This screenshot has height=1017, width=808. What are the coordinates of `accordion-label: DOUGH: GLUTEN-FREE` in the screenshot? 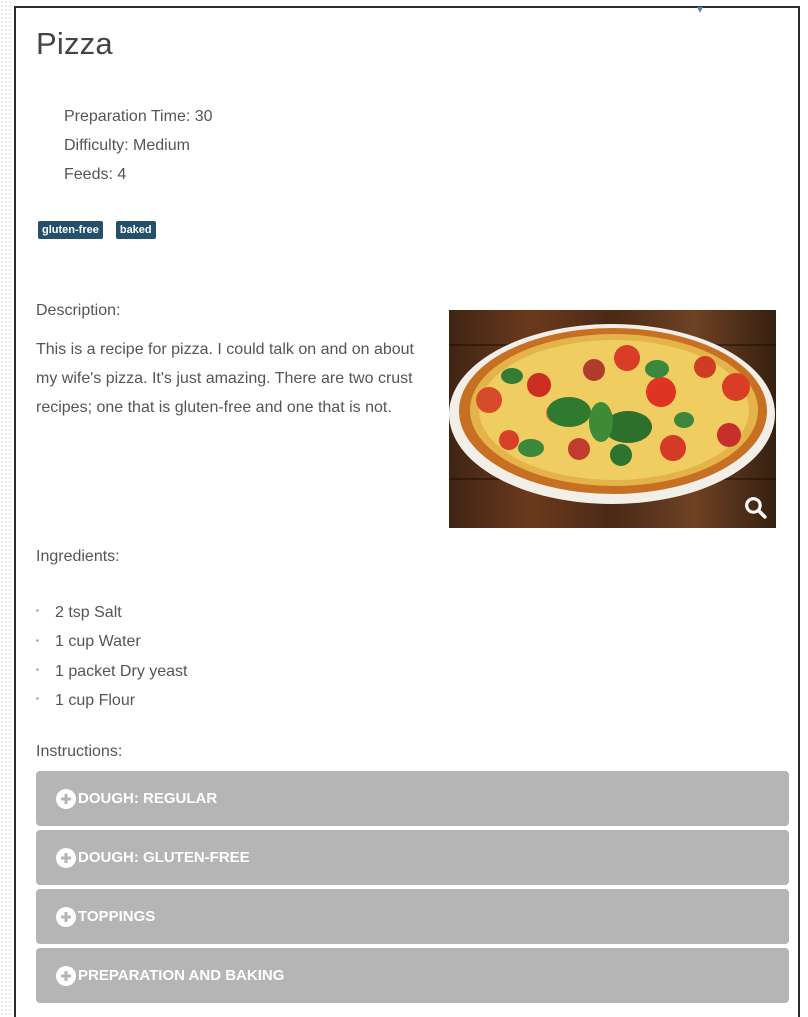 It's located at (164, 857).